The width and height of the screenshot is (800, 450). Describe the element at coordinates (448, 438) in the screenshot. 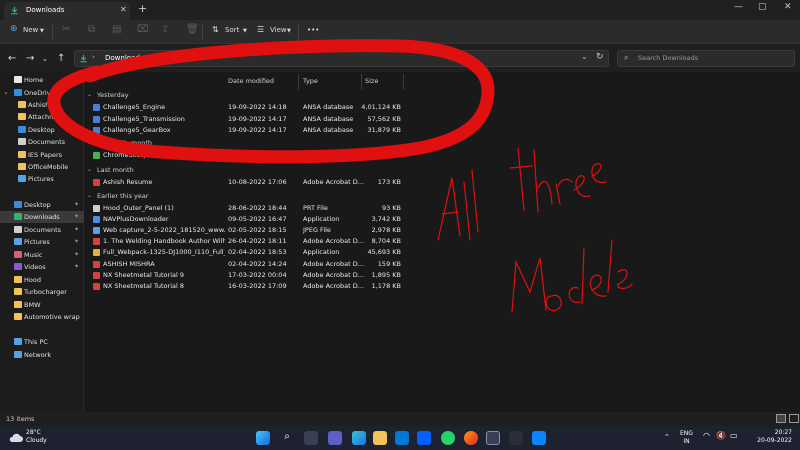

I see `whatsapp-icon` at that location.